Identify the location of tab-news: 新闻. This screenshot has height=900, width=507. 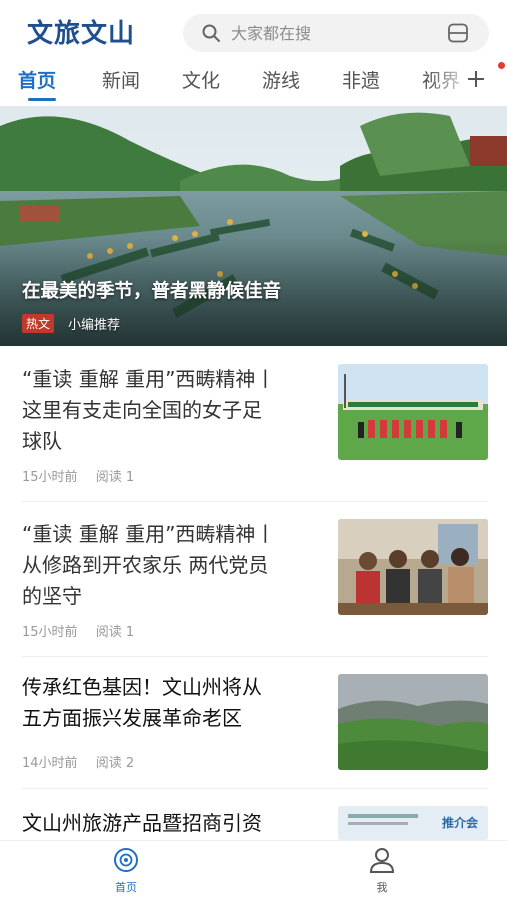
(121, 79).